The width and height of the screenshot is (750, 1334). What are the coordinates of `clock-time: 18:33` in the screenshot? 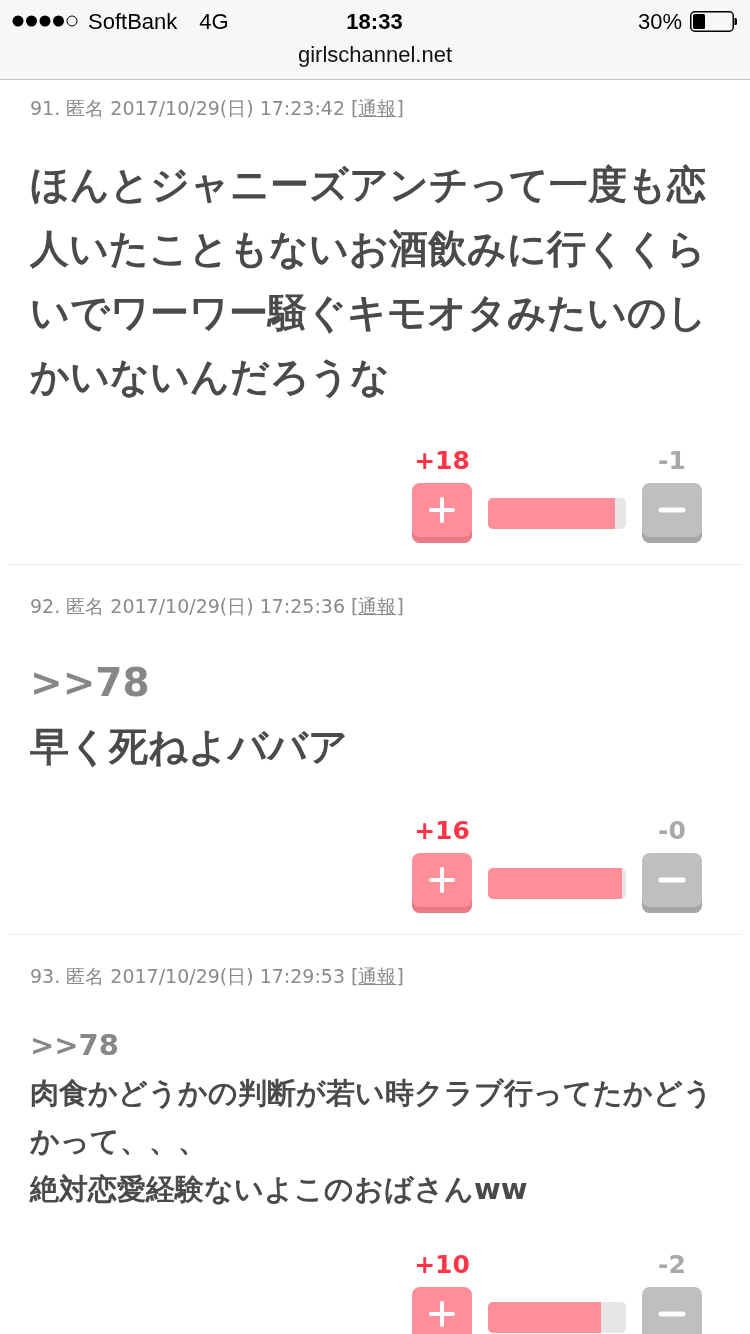 It's located at (374, 21).